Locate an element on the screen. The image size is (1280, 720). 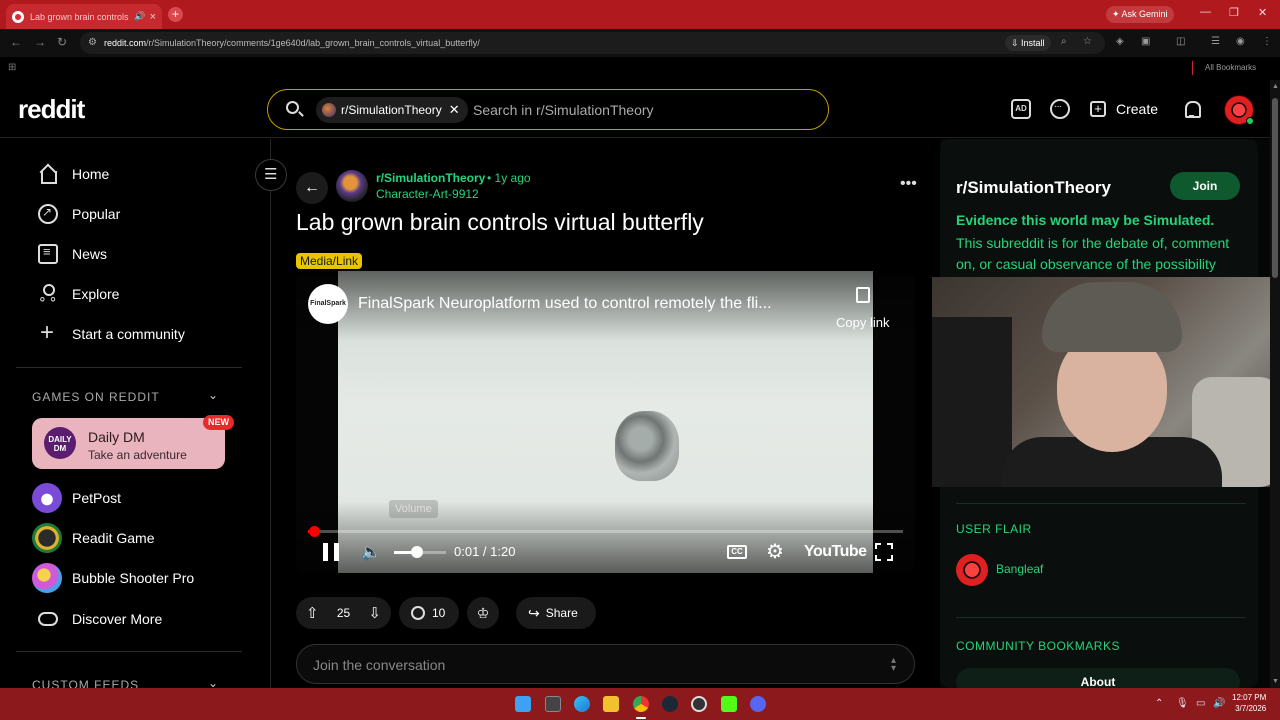
taskbar-clock: 12:07 PM 3/7/2026 is located at coordinates (1249, 703).